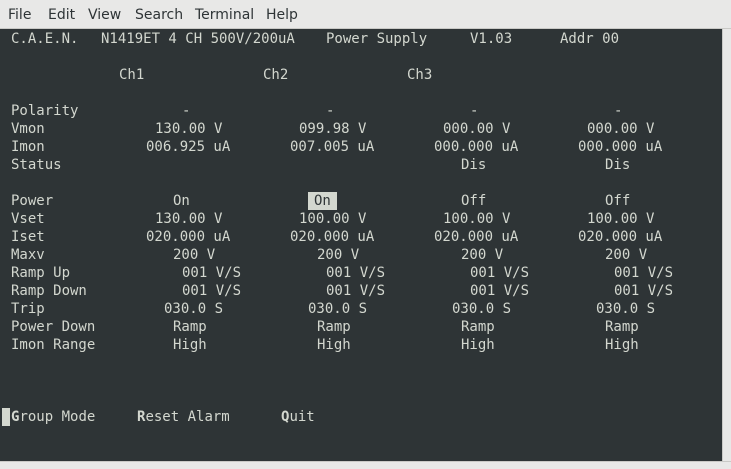 This screenshot has height=469, width=731. I want to click on imon-range-ch4: High, so click(622, 345).